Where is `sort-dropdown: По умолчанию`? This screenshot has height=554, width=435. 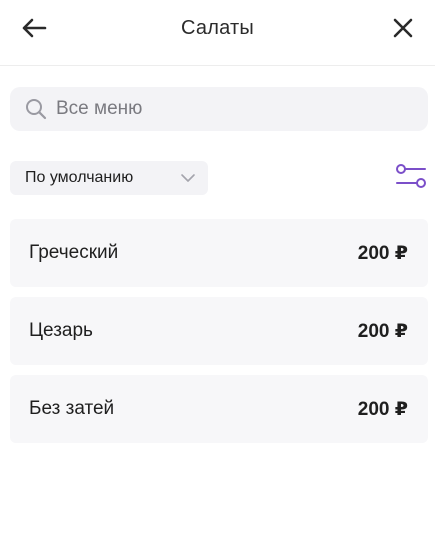
sort-dropdown: По умолчанию is located at coordinates (109, 178).